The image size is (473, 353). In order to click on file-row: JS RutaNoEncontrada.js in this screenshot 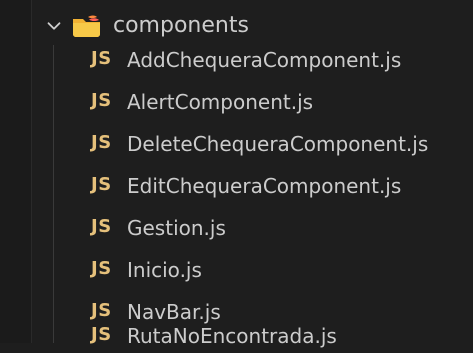, I will do `click(236, 335)`.